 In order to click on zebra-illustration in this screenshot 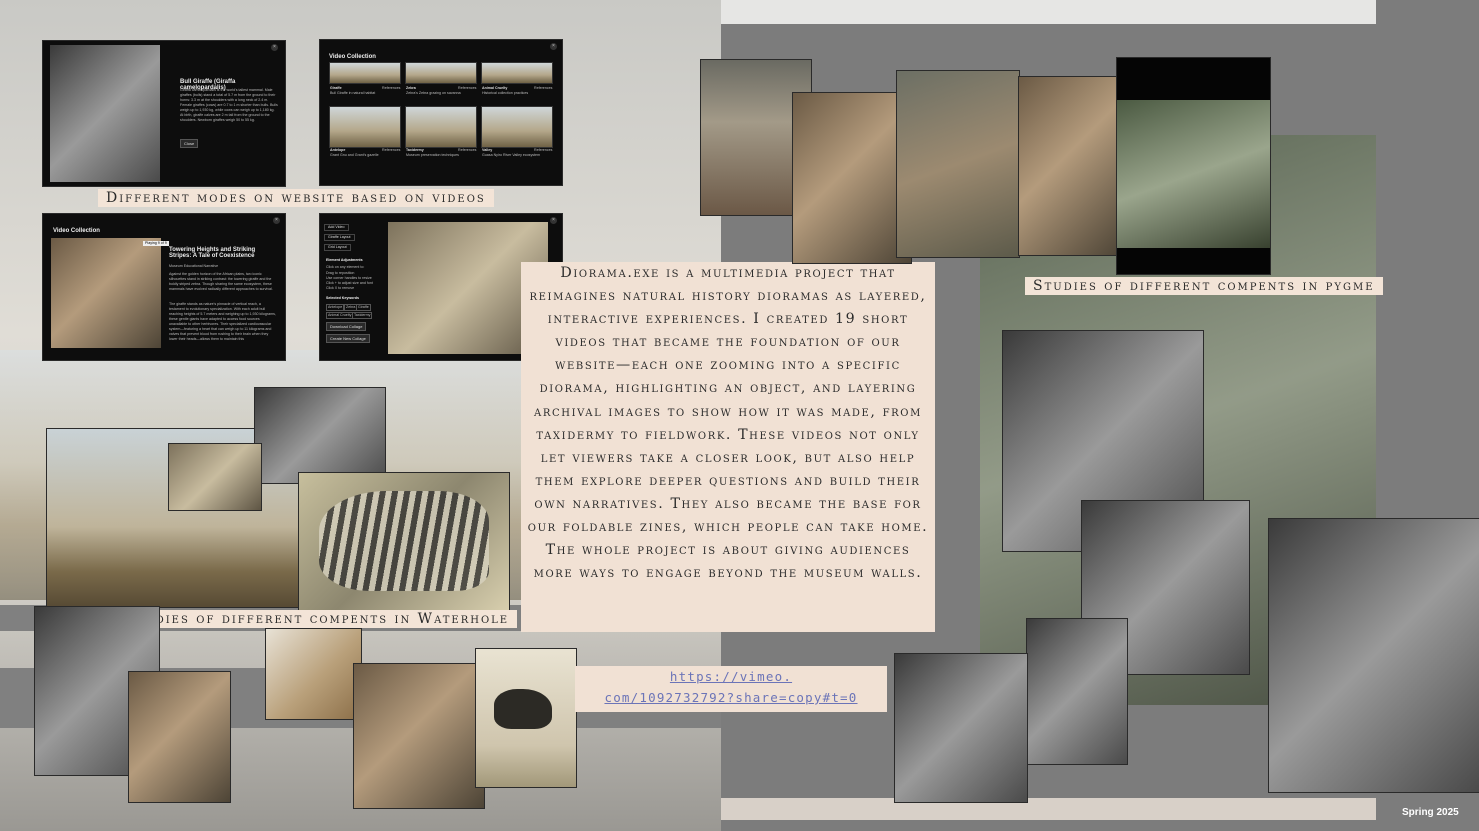, I will do `click(404, 542)`.